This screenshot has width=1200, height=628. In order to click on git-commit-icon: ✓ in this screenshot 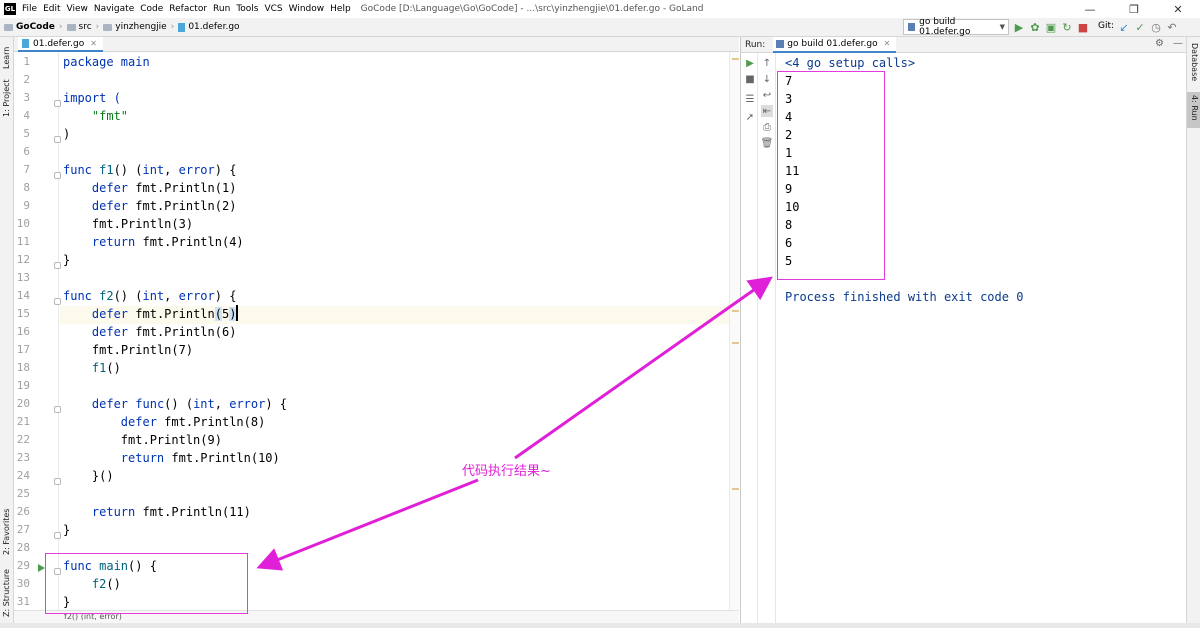, I will do `click(1140, 27)`.